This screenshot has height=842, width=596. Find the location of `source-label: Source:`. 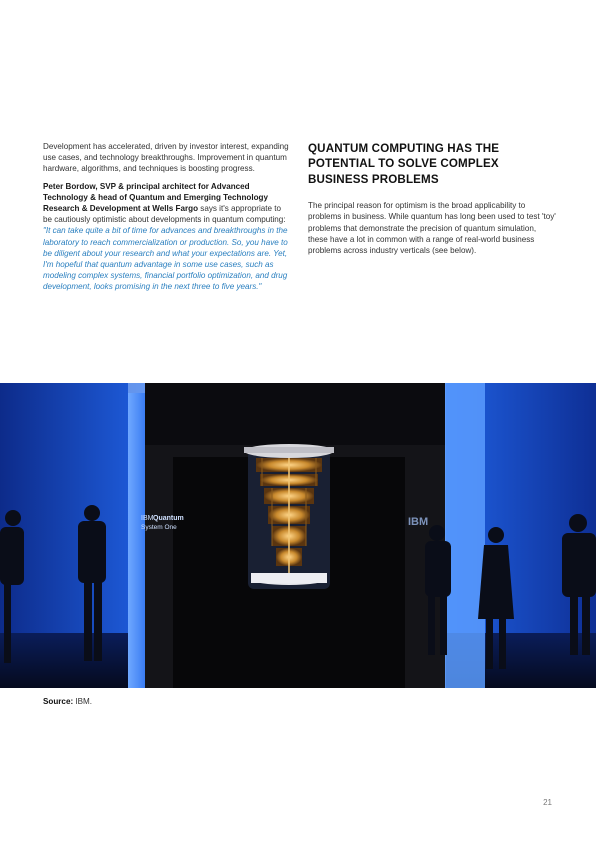

source-label: Source: is located at coordinates (58, 701).